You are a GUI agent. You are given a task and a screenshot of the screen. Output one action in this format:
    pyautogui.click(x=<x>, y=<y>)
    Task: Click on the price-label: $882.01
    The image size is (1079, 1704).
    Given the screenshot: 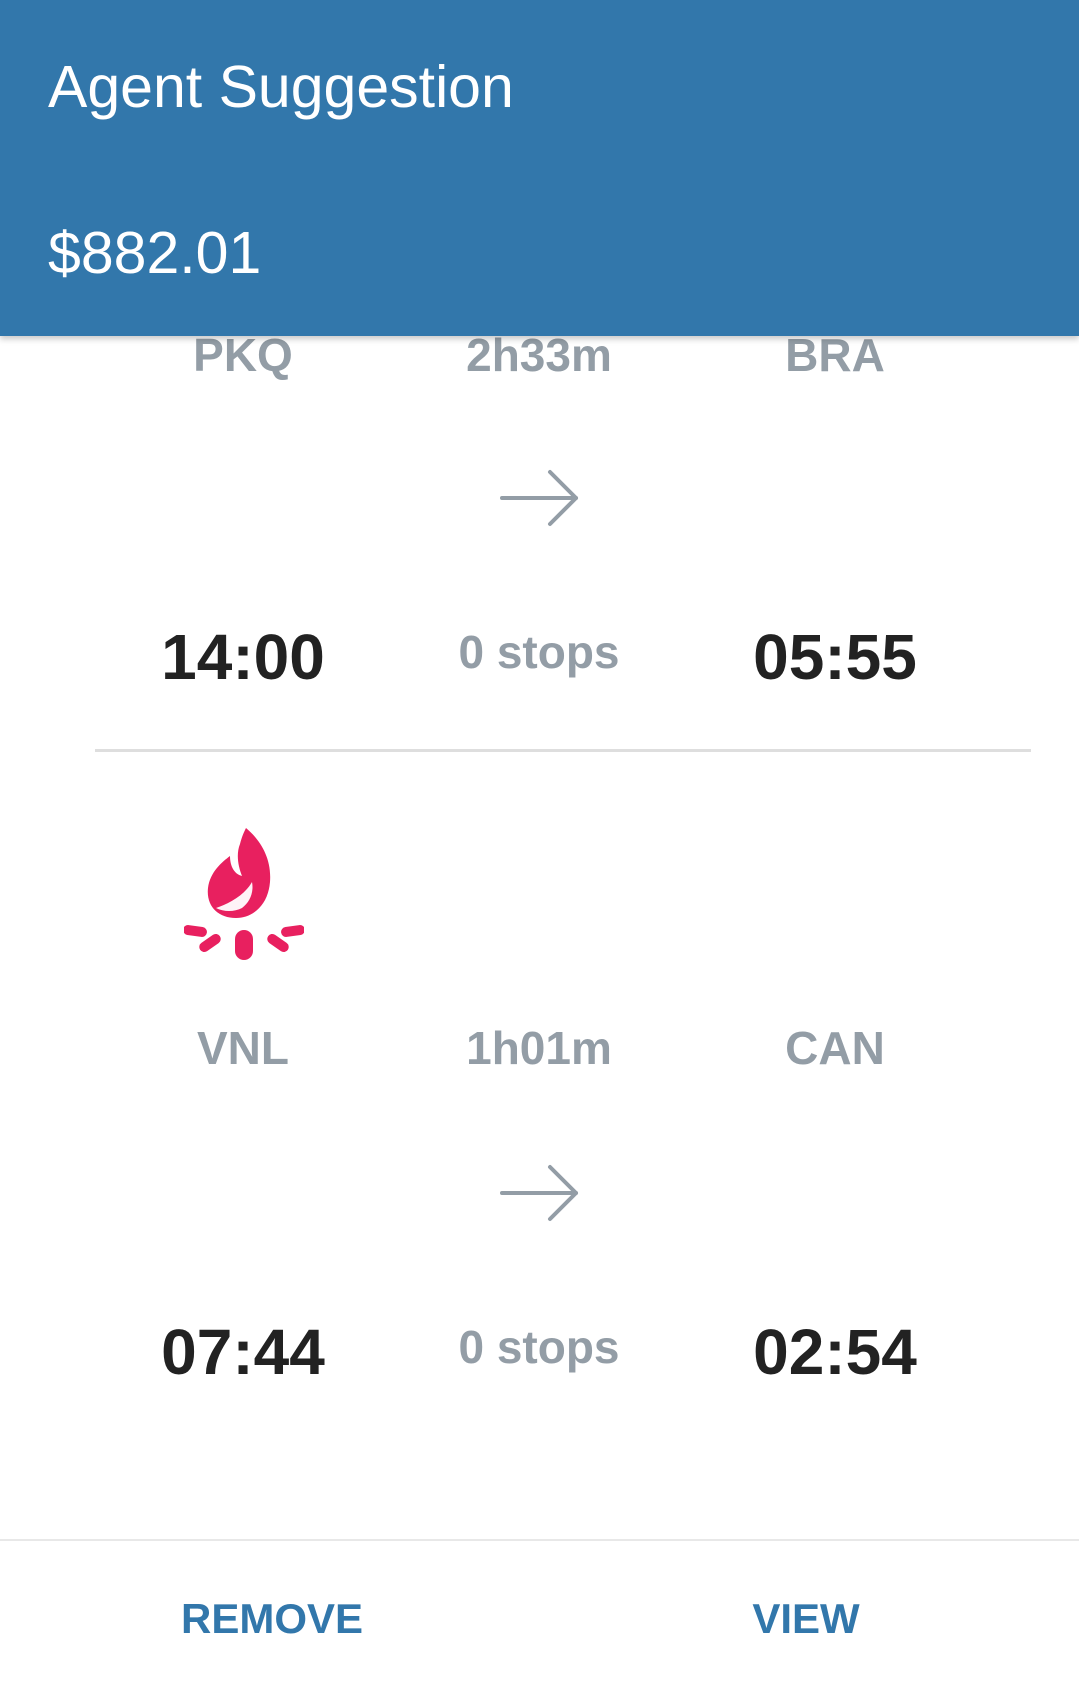 What is the action you would take?
    pyautogui.click(x=155, y=253)
    